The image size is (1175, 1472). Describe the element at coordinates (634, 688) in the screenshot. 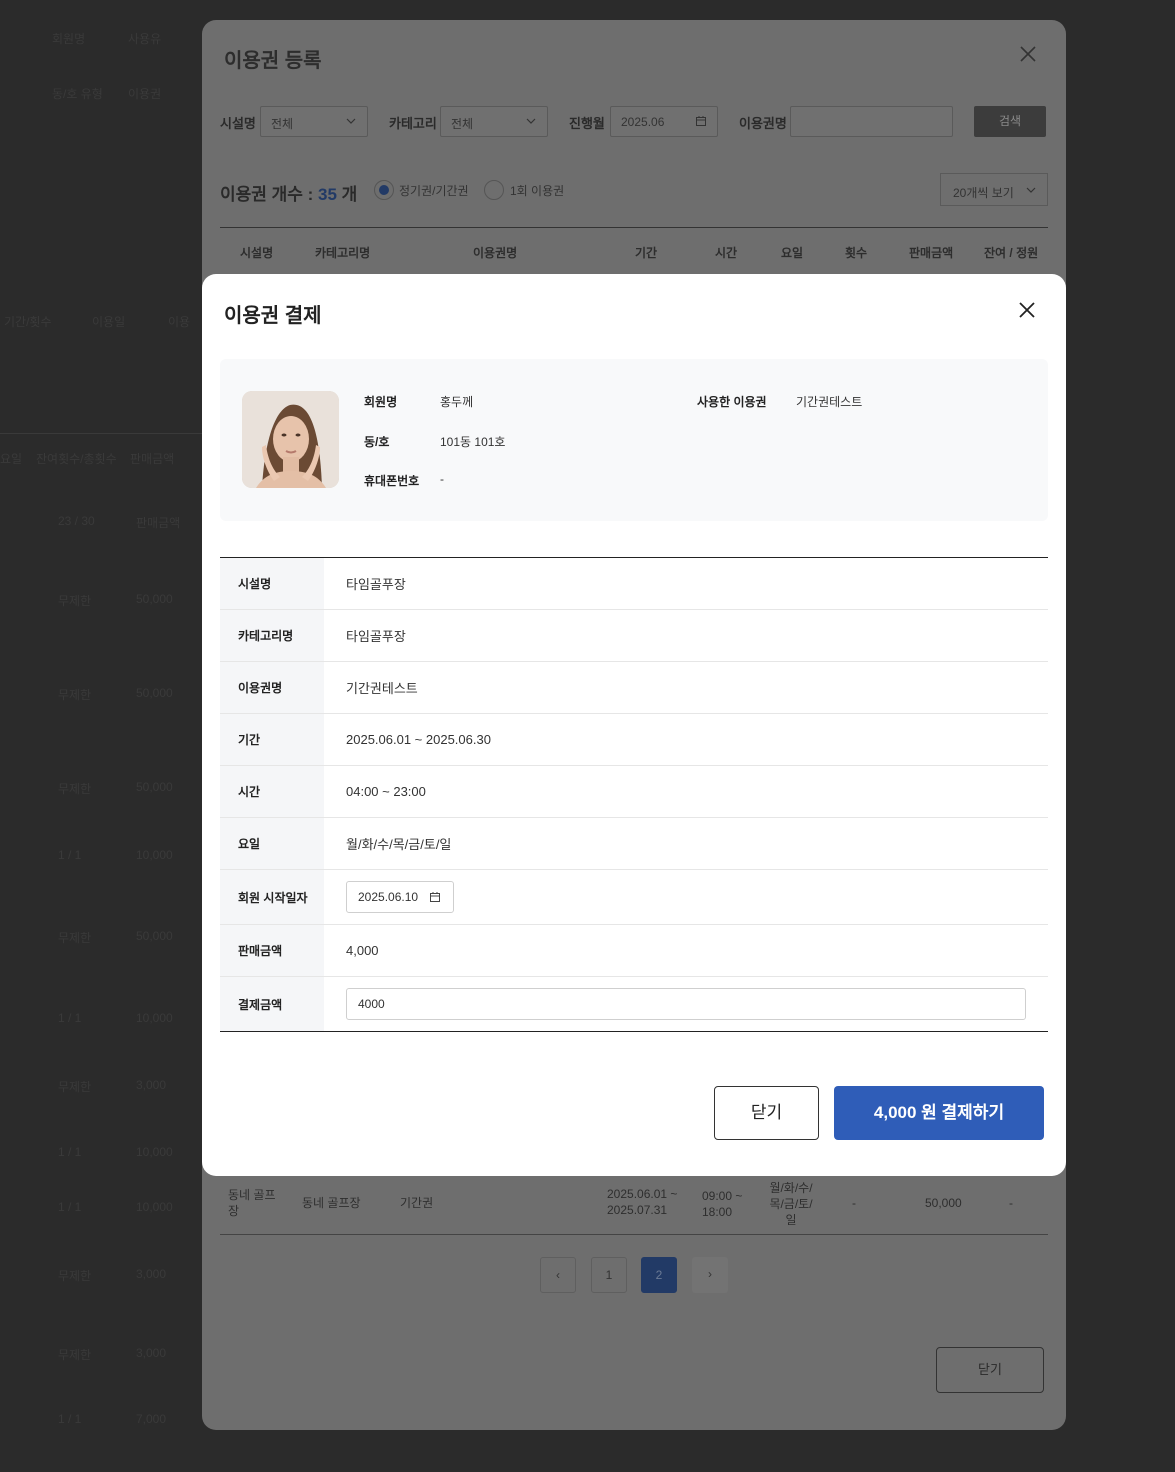

I see `detail-row-ticket: 이용권명 기간권테스트` at that location.